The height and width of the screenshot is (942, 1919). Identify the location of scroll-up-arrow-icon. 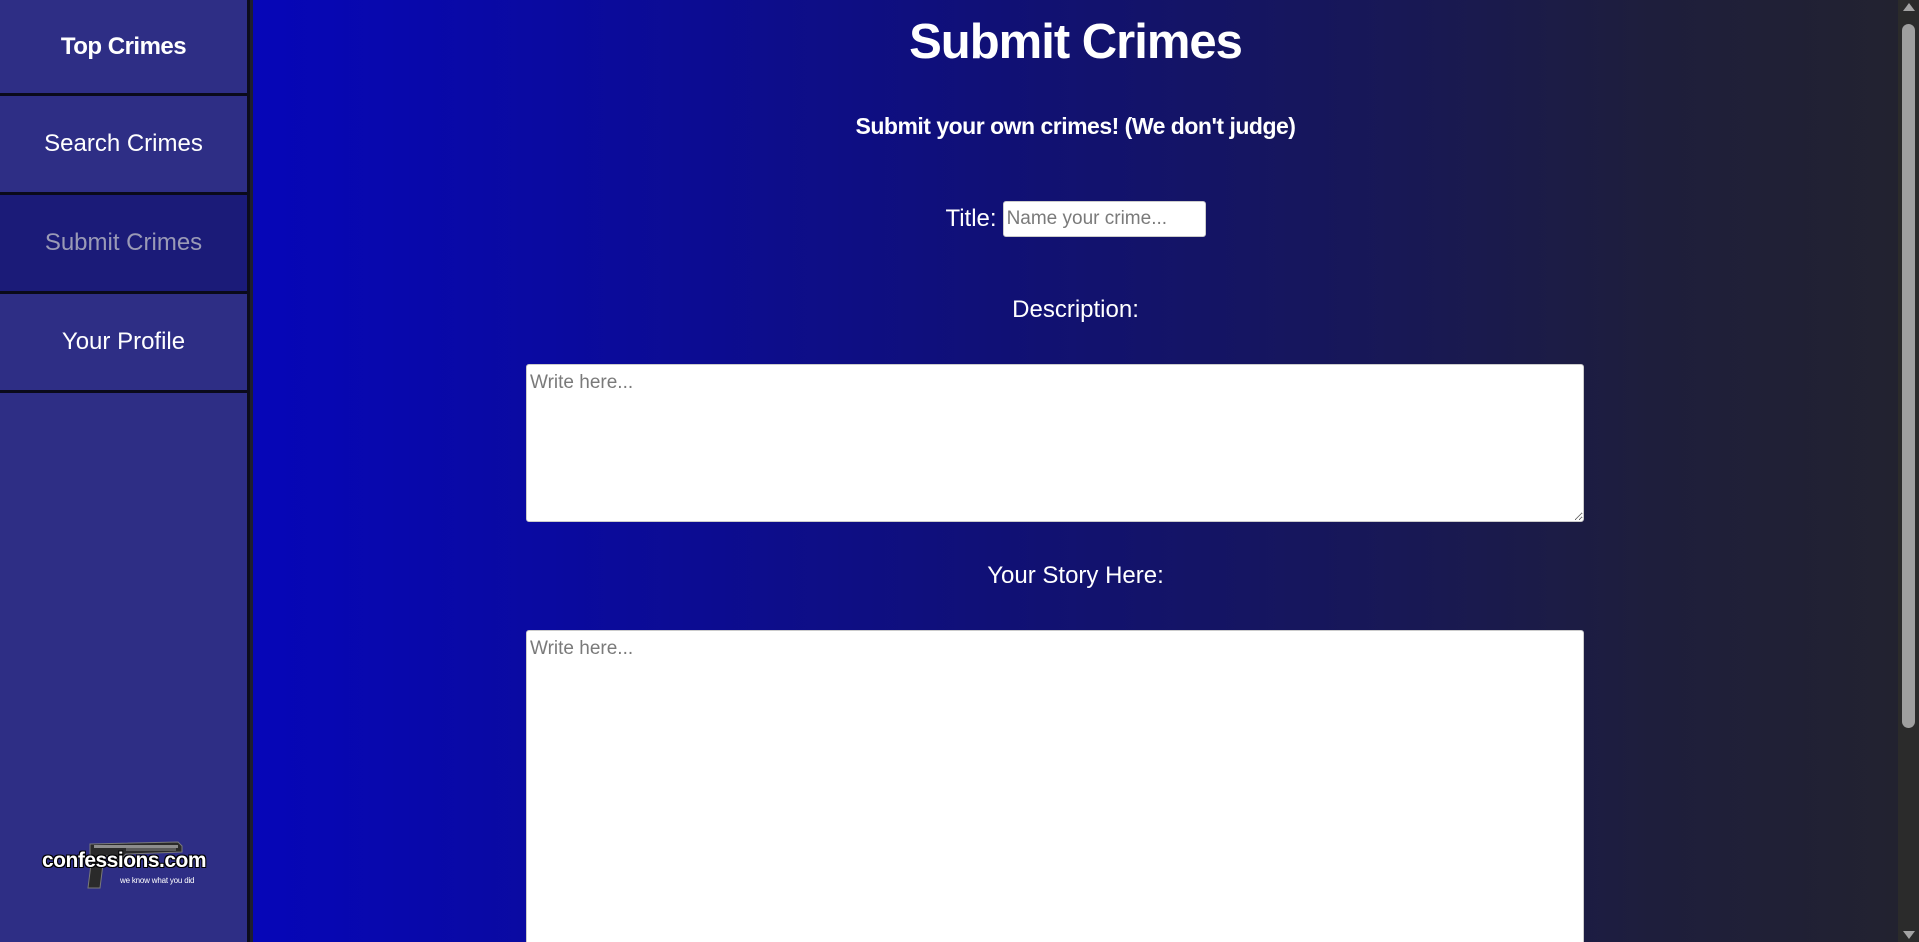
(1909, 7).